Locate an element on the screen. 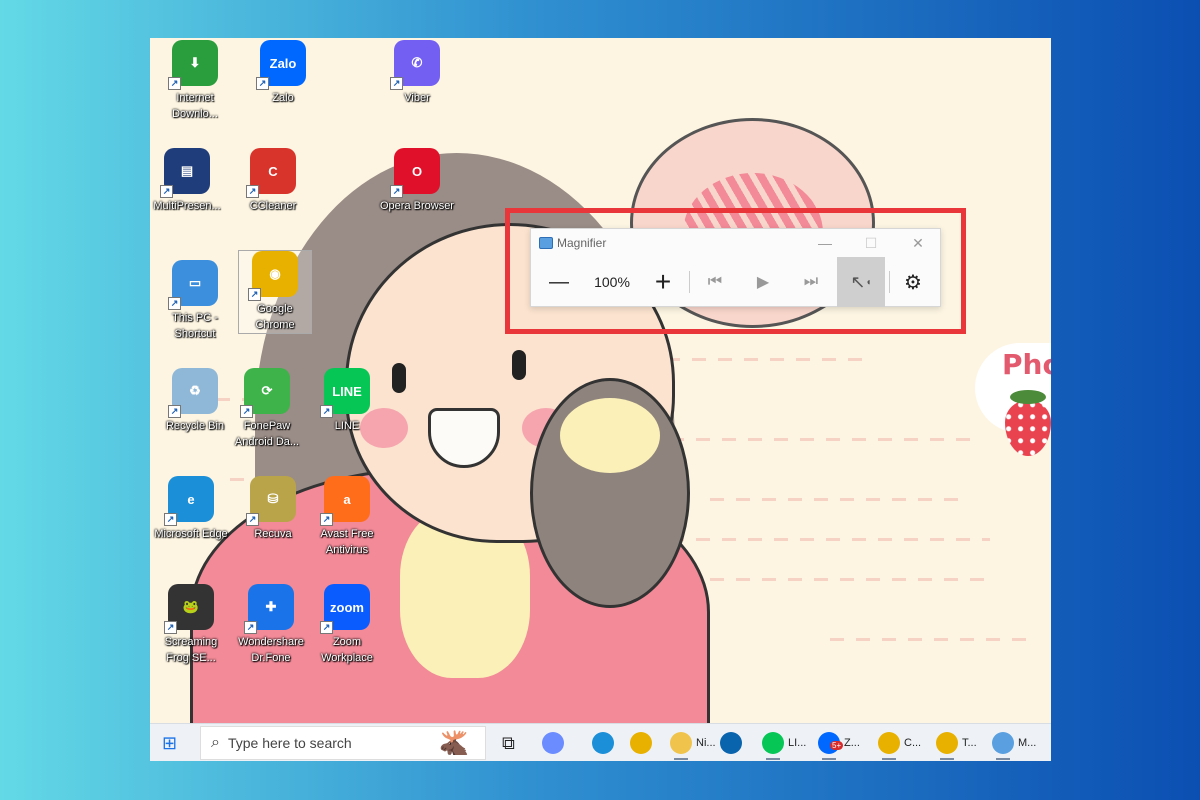 Image resolution: width=1200 pixels, height=800 pixels. fonepaw-icon: ⟳ ↗ is located at coordinates (265, 393).